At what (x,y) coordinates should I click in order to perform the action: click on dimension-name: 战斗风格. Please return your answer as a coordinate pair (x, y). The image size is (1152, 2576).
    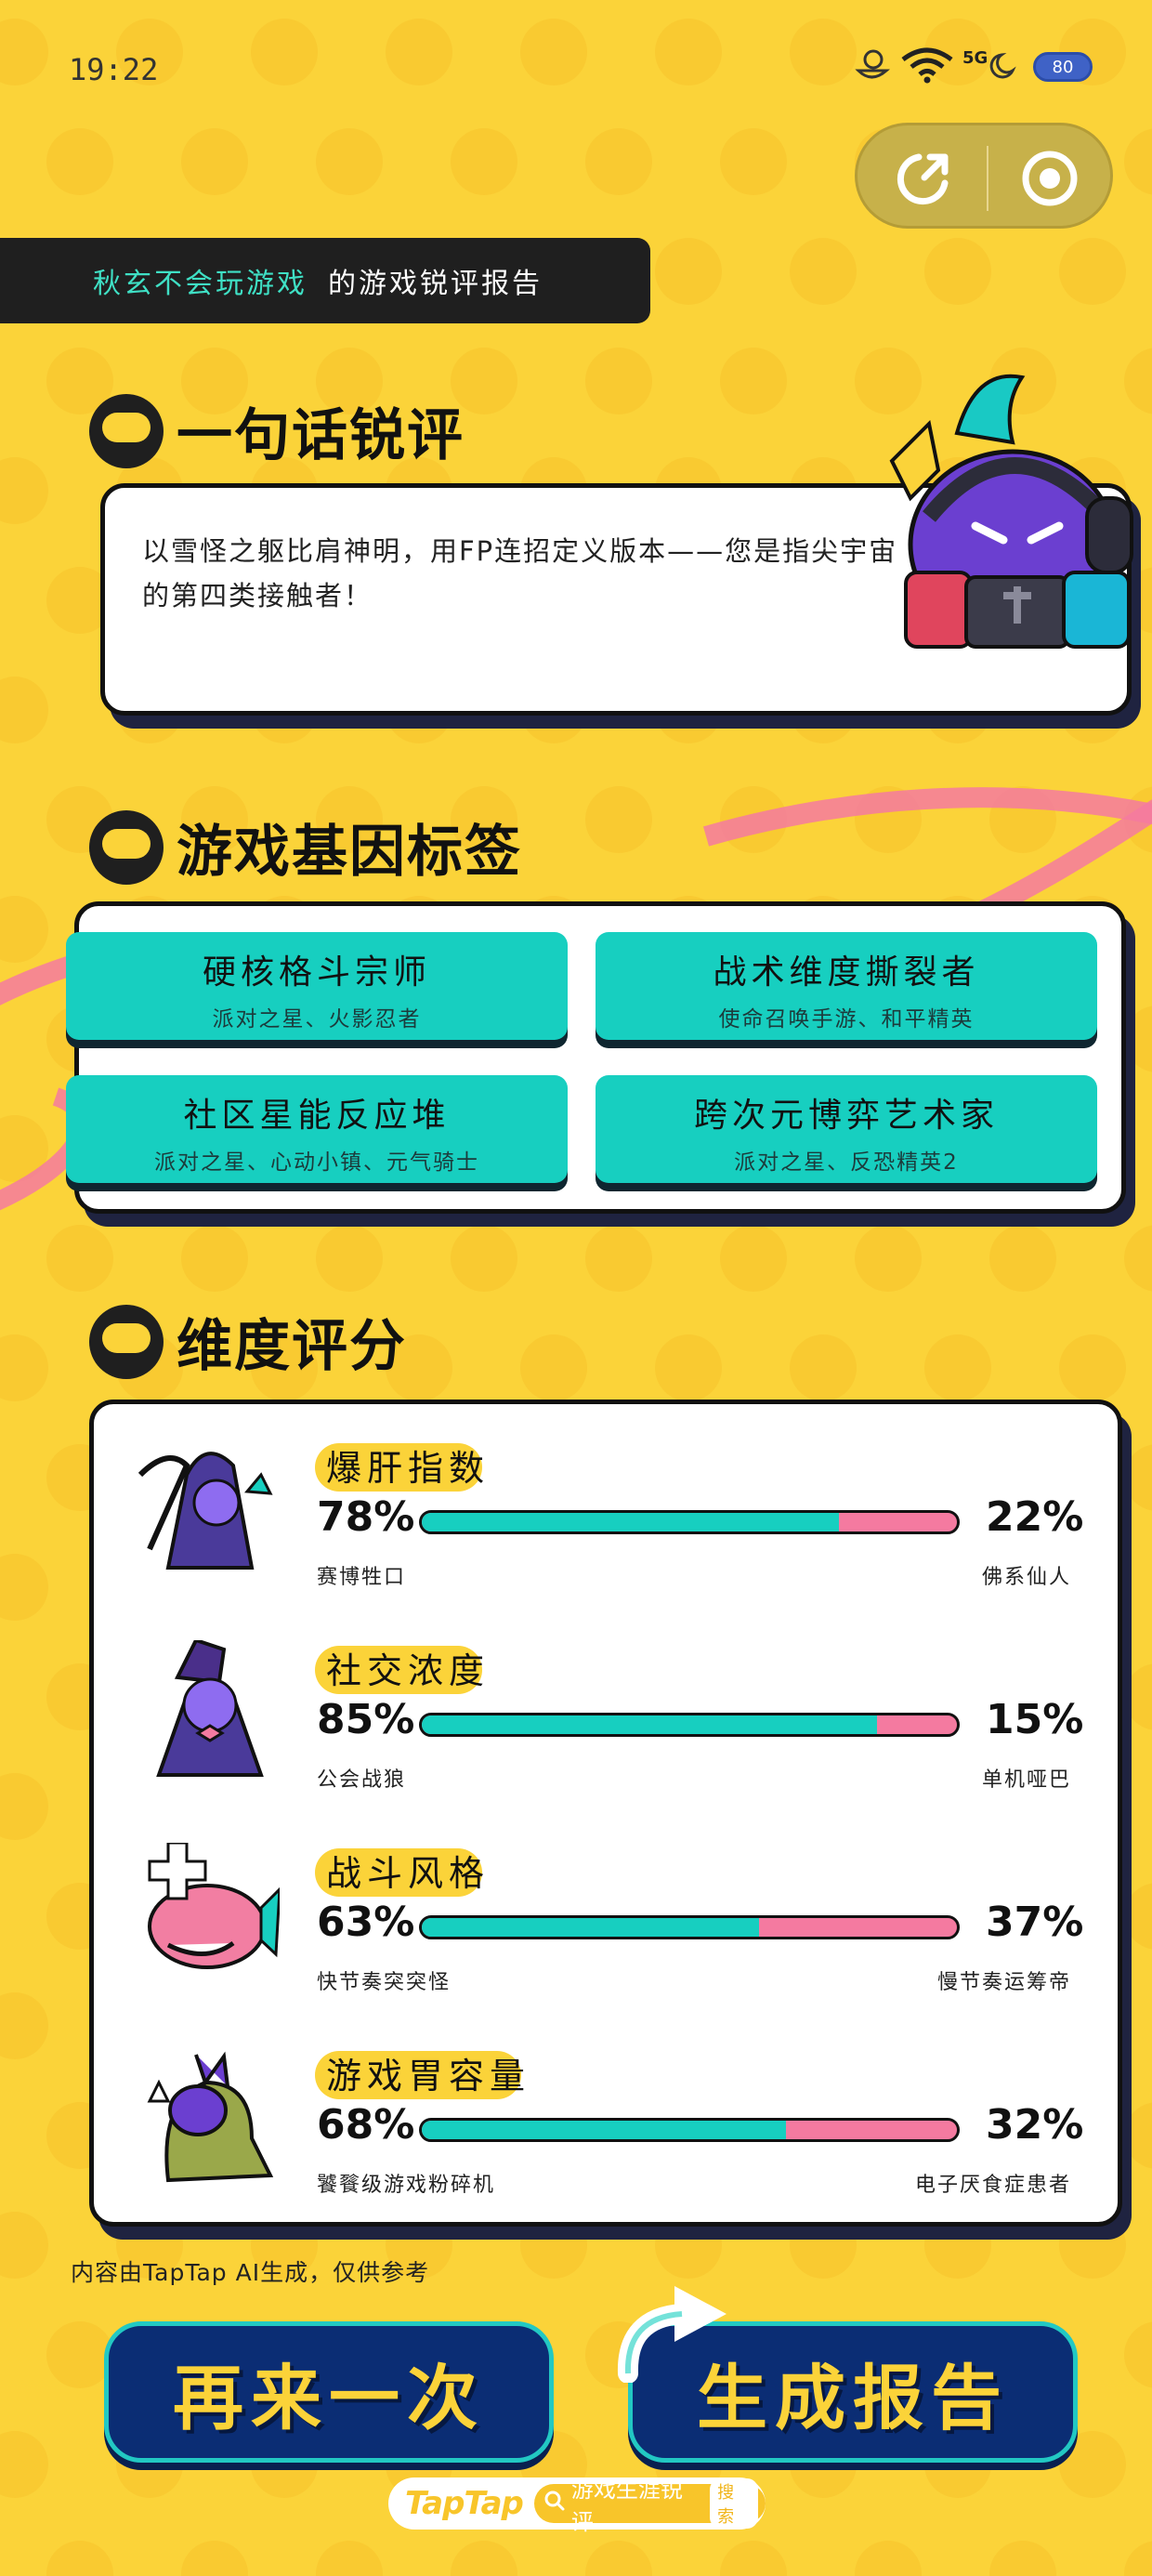
    Looking at the image, I should click on (408, 1873).